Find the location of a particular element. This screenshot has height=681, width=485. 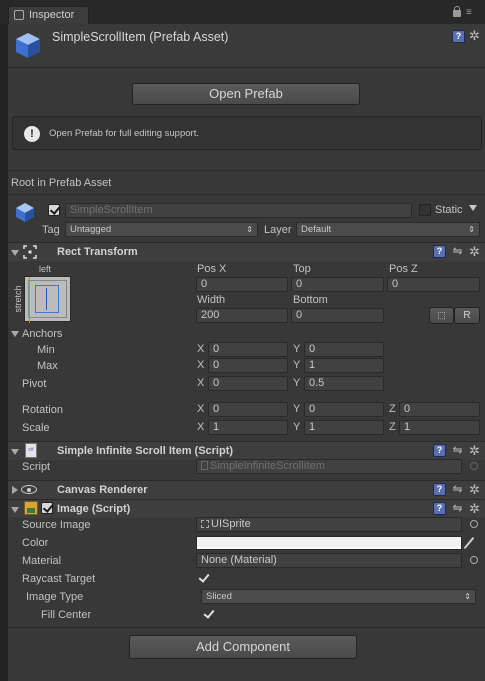

help-icon: ? is located at coordinates (458, 36).